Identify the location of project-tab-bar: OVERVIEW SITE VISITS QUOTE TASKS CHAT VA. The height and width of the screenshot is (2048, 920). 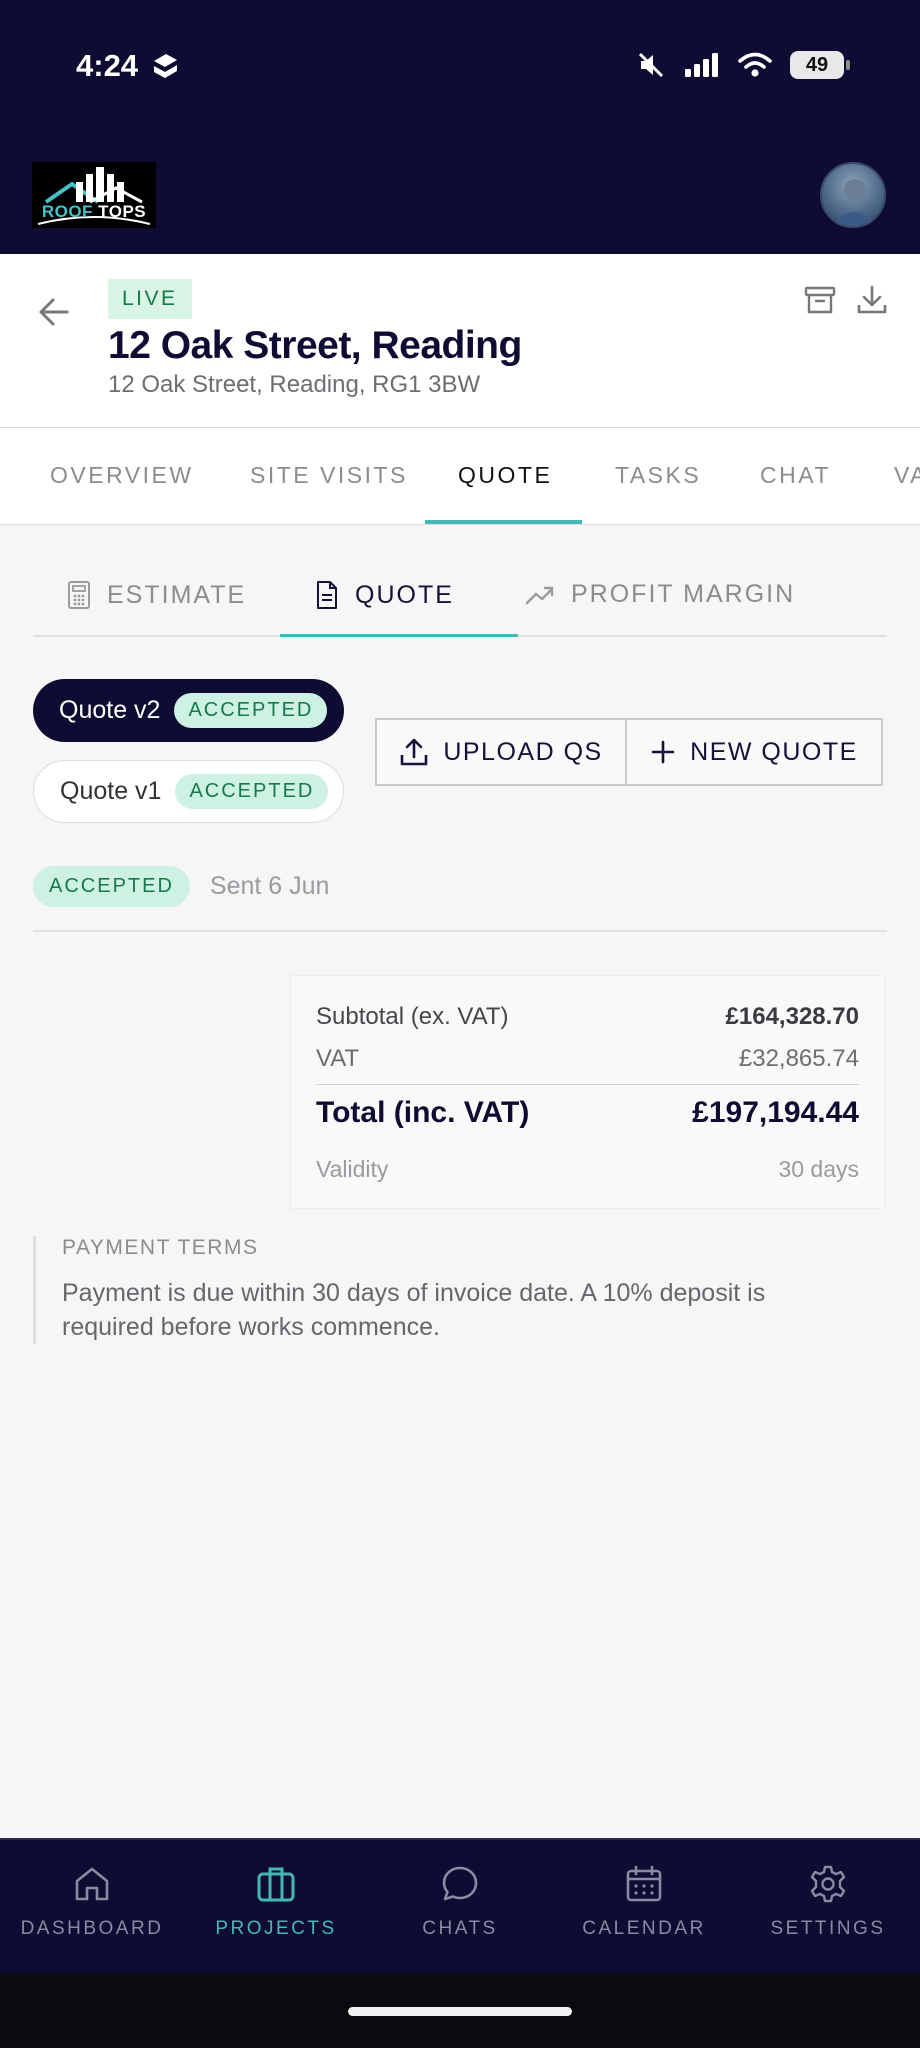
(460, 476).